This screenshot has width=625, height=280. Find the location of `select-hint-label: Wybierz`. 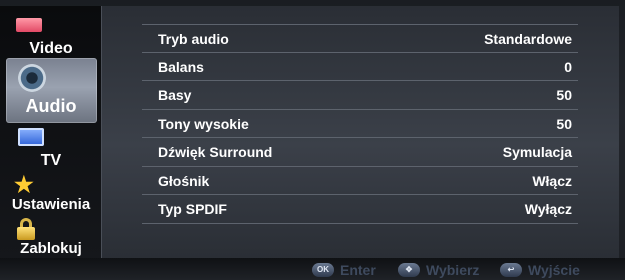

select-hint-label: Wybierz is located at coordinates (453, 270).